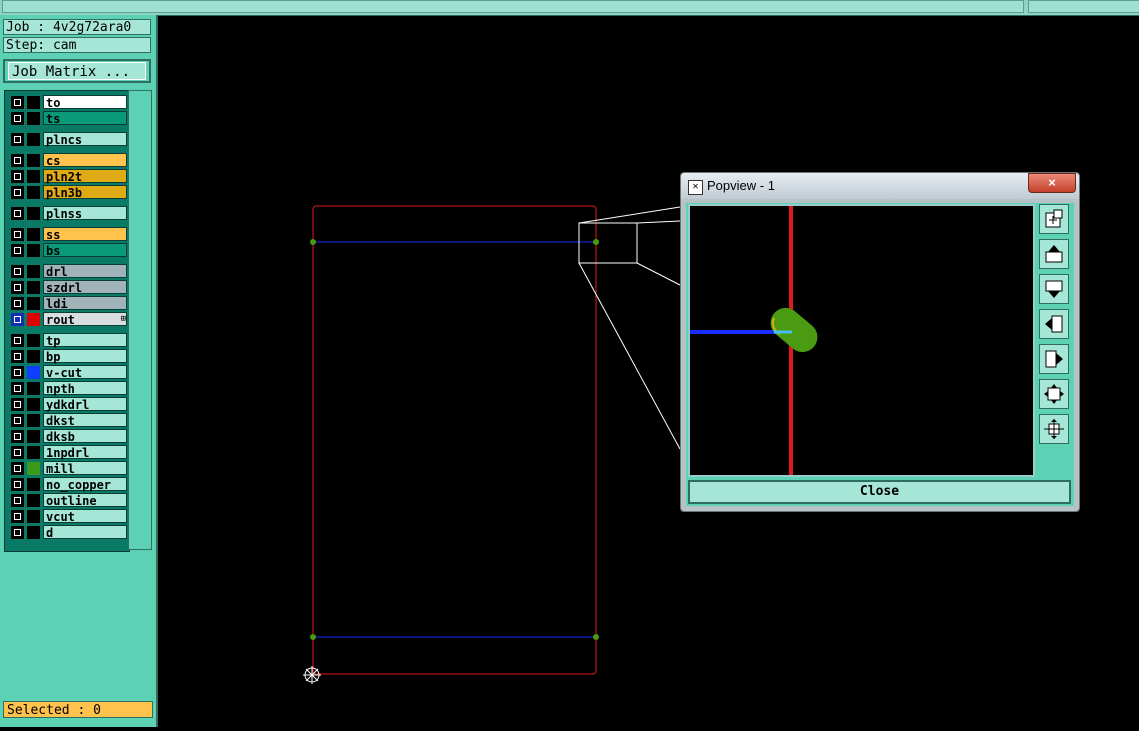  What do you see at coordinates (85, 468) in the screenshot?
I see `layer-name: mill` at bounding box center [85, 468].